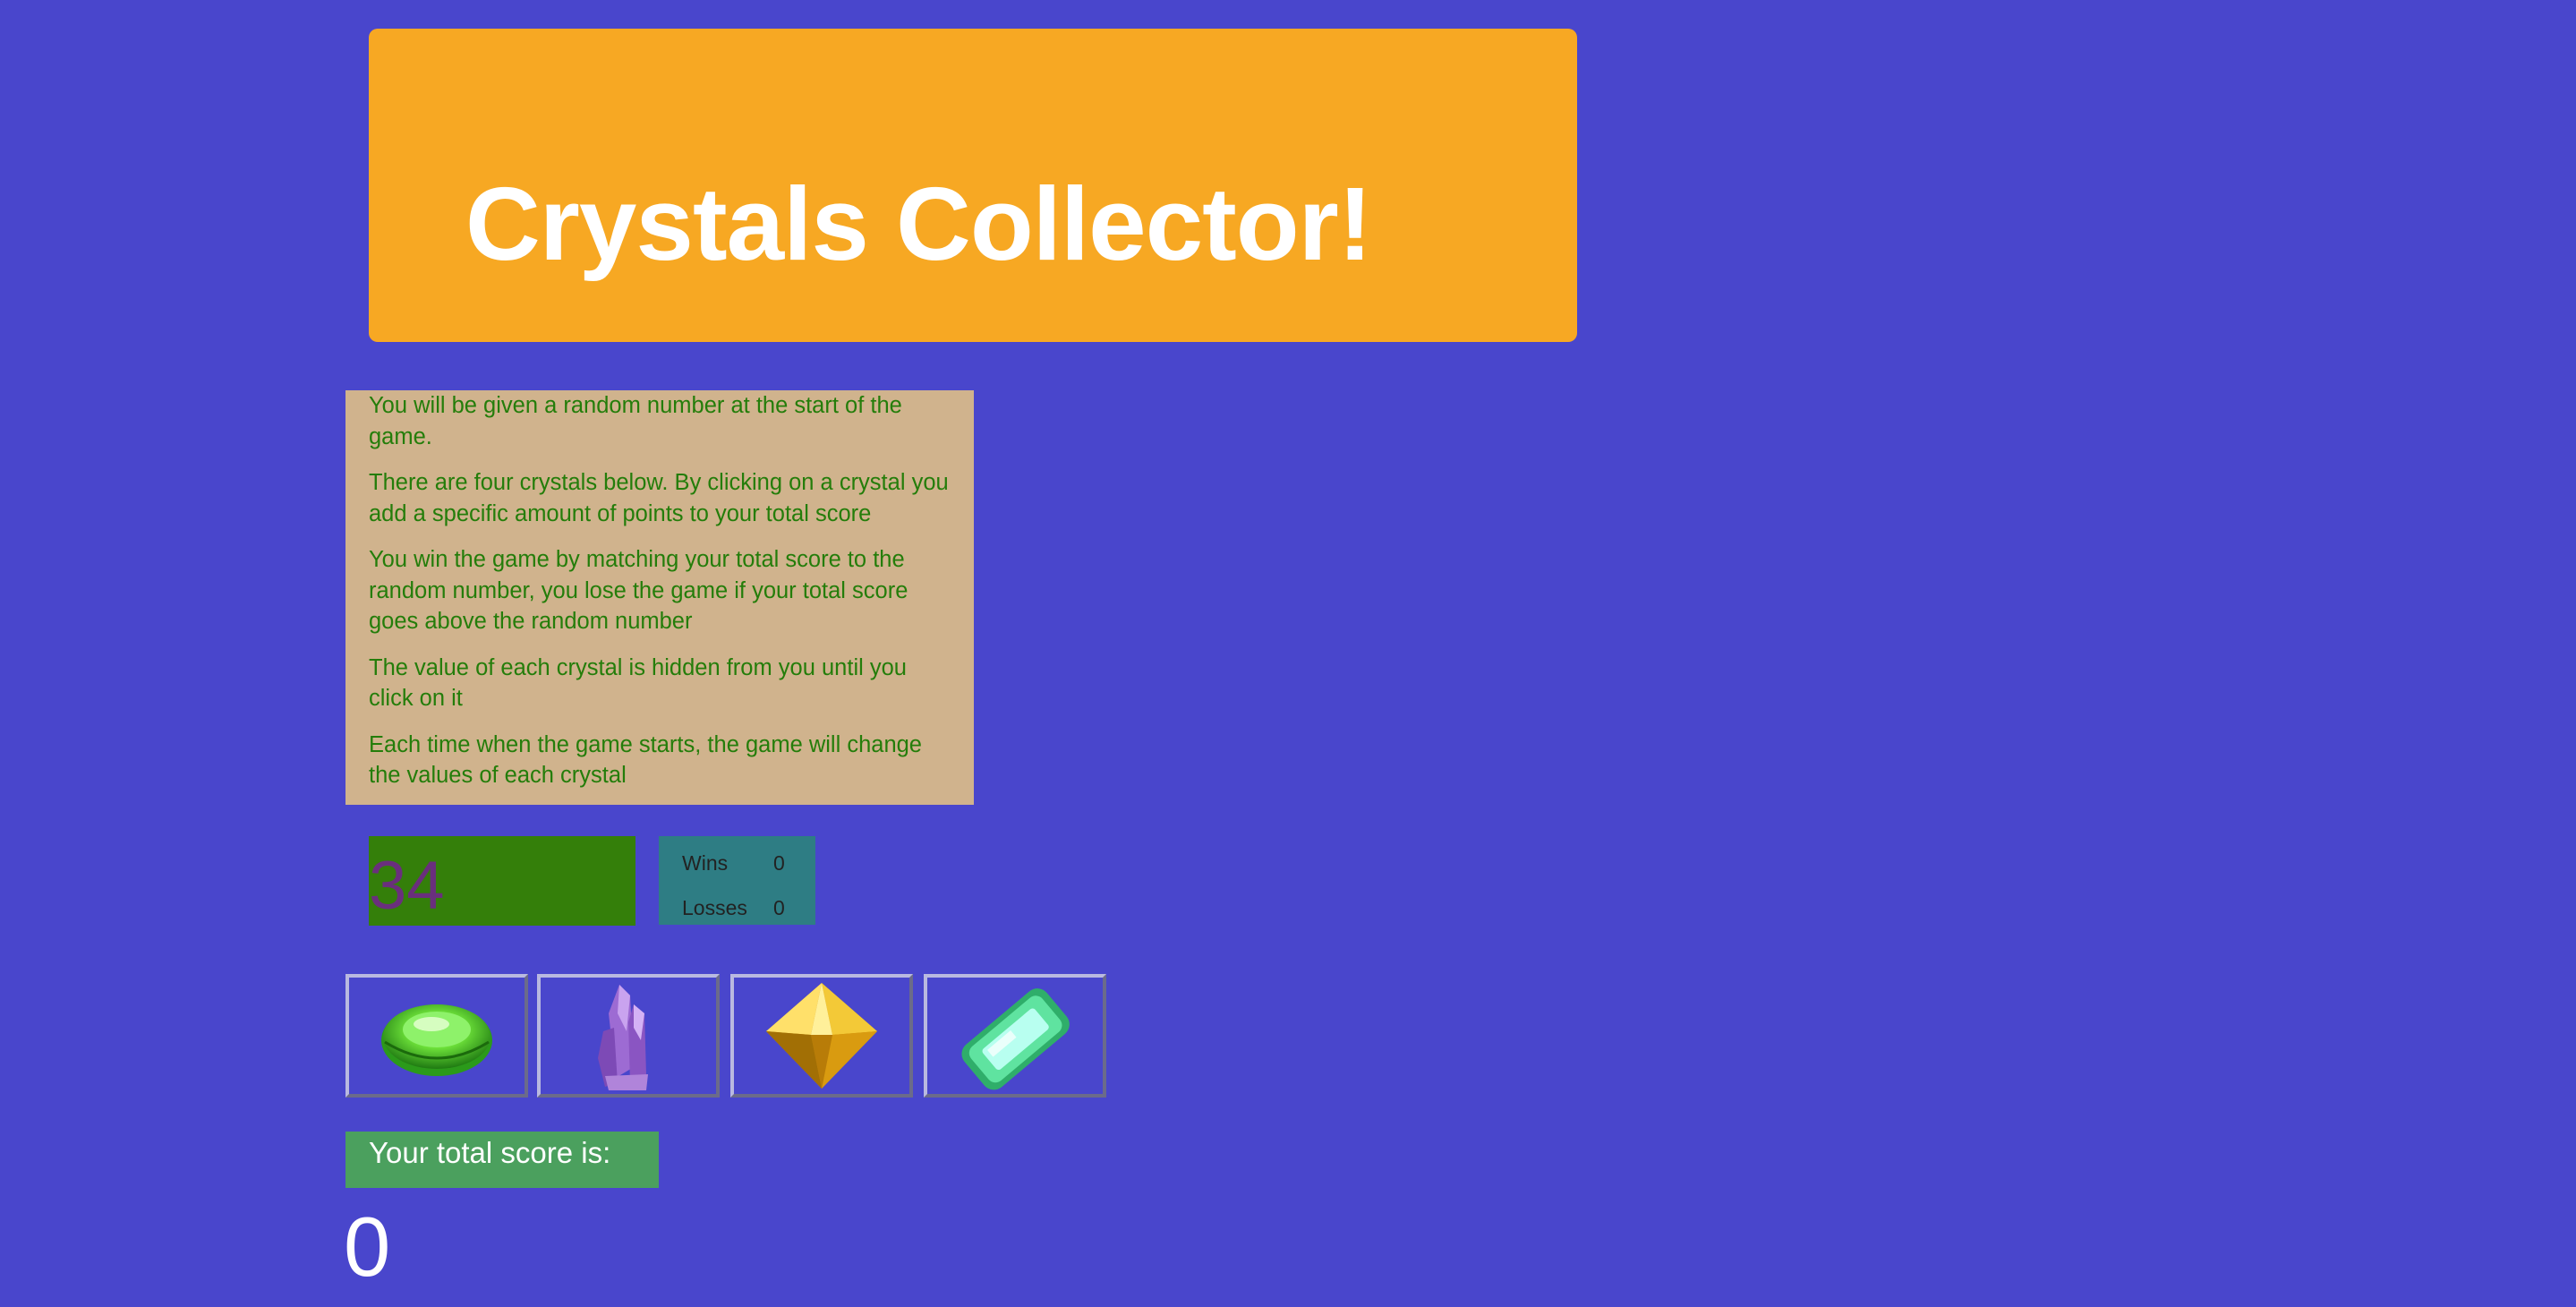  What do you see at coordinates (714, 907) in the screenshot?
I see `losses-label: Losses` at bounding box center [714, 907].